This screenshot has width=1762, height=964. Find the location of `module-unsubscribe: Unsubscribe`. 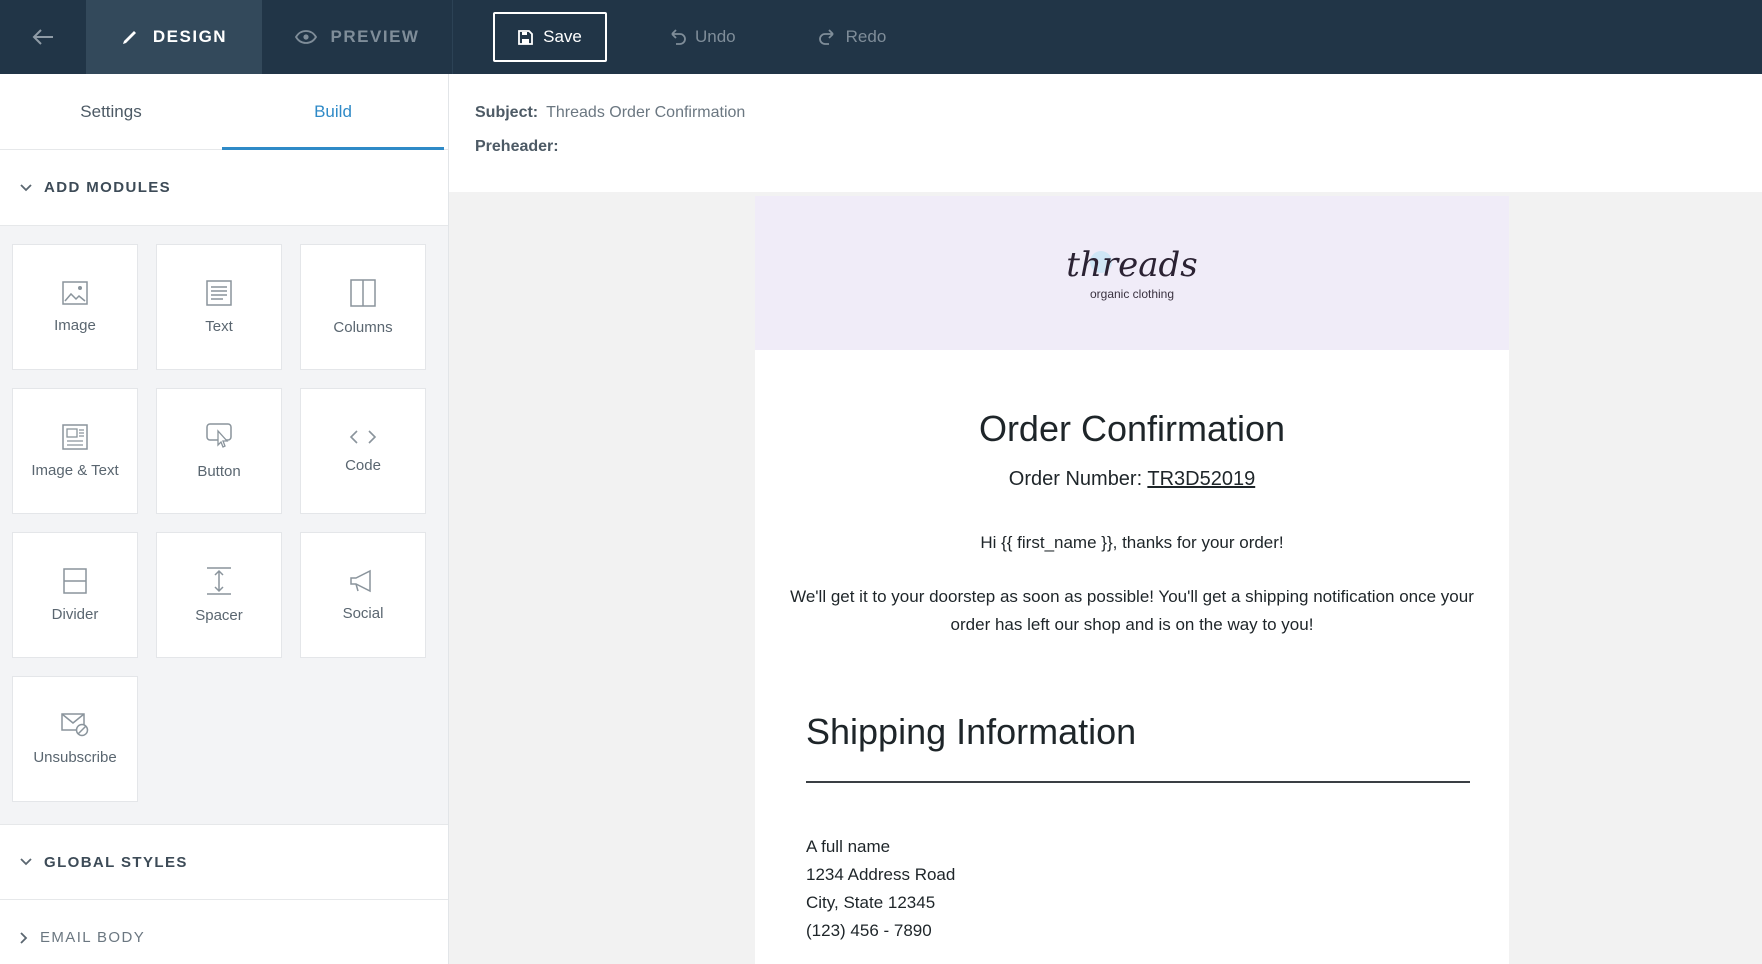

module-unsubscribe: Unsubscribe is located at coordinates (75, 739).